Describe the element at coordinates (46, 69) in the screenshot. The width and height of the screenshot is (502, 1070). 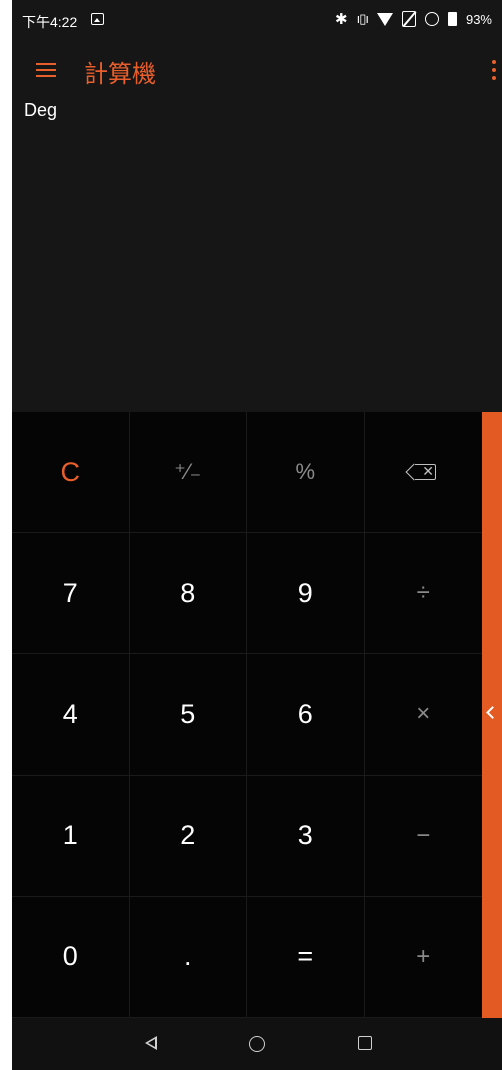
I see `menu-icon` at that location.